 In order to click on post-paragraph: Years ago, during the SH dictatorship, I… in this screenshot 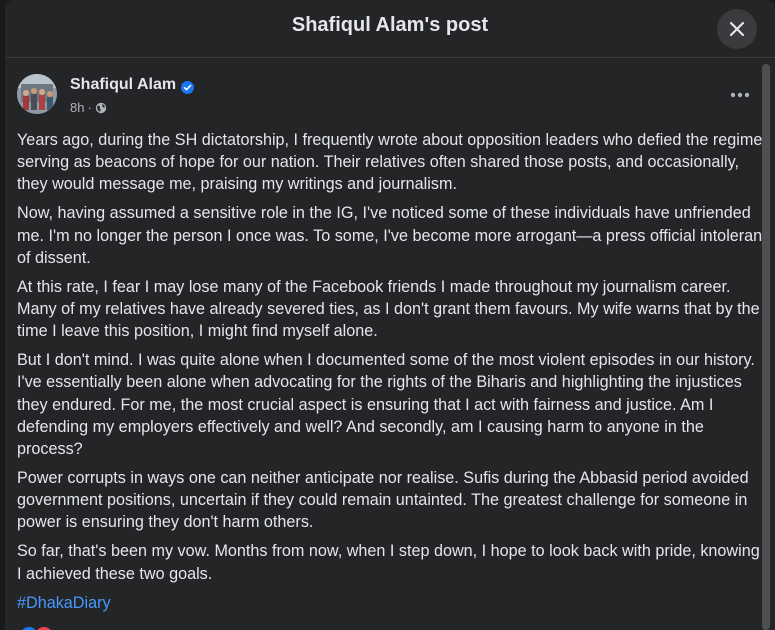, I will do `click(392, 162)`.